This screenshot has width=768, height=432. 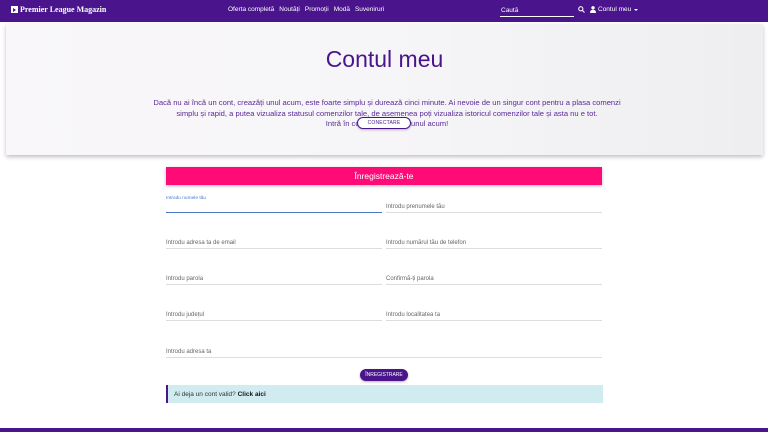 I want to click on last-name-label: Introdu prenumele tău, so click(x=415, y=207).